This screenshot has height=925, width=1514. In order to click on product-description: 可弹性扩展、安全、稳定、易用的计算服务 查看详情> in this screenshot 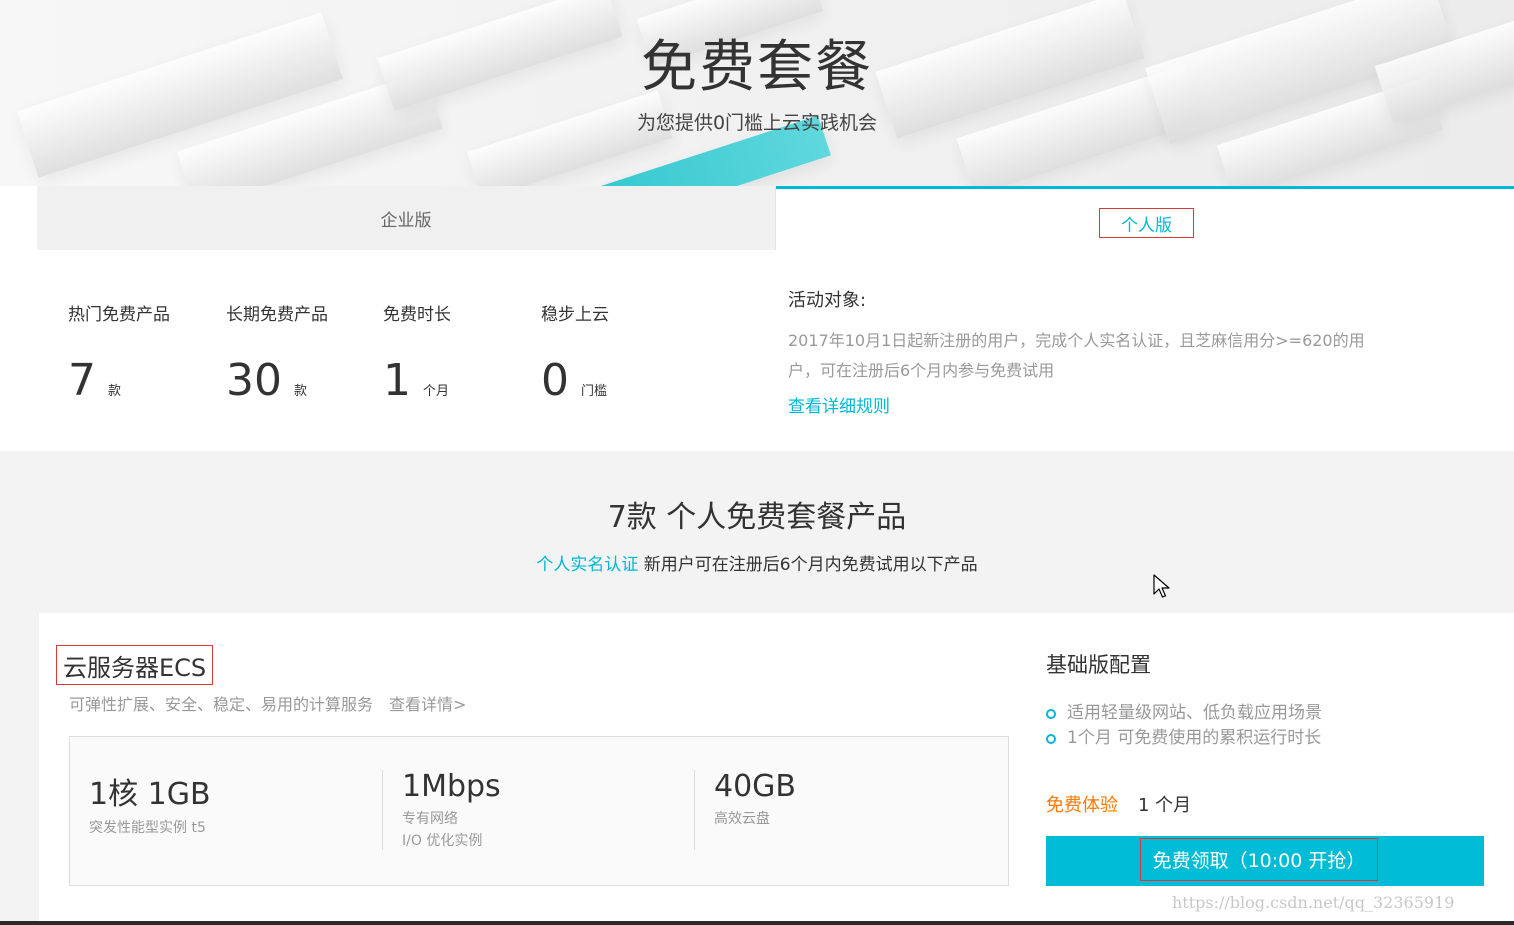, I will do `click(267, 703)`.